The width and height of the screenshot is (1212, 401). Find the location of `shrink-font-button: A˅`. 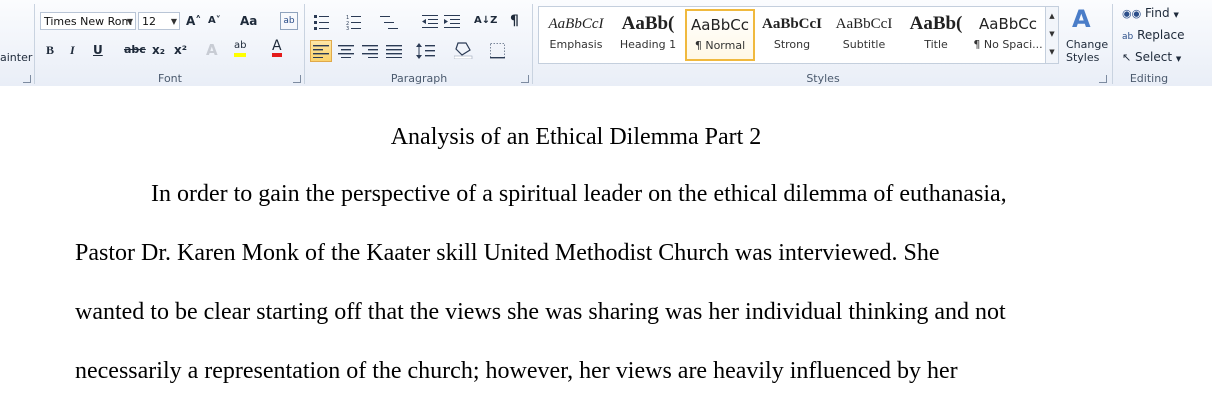

shrink-font-button: A˅ is located at coordinates (214, 21).